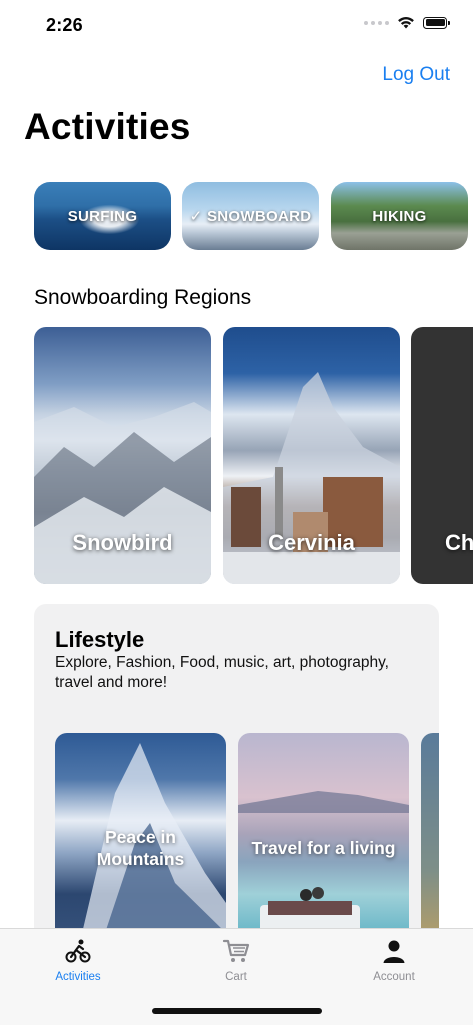 Image resolution: width=473 pixels, height=1025 pixels. I want to click on page-title: Activities, so click(107, 126).